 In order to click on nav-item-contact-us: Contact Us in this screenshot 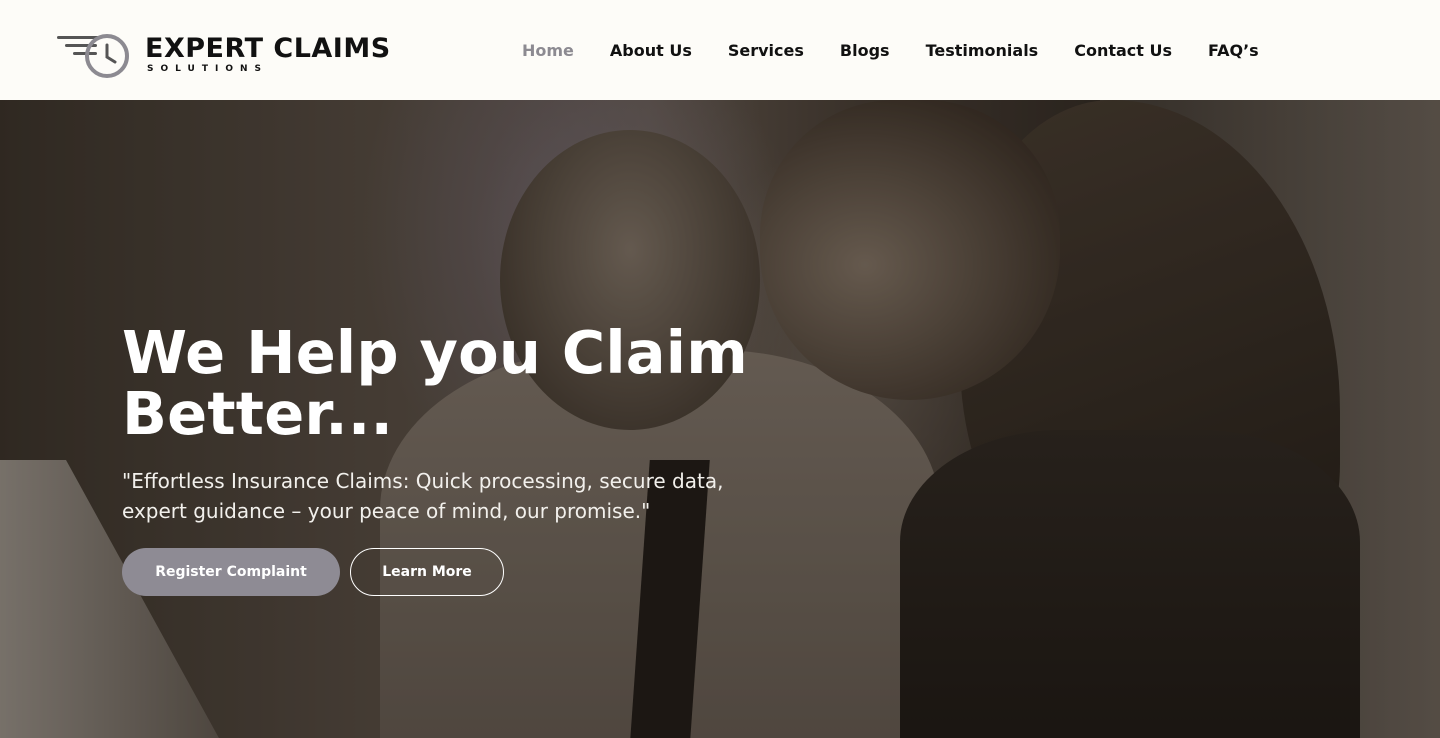, I will do `click(1123, 50)`.